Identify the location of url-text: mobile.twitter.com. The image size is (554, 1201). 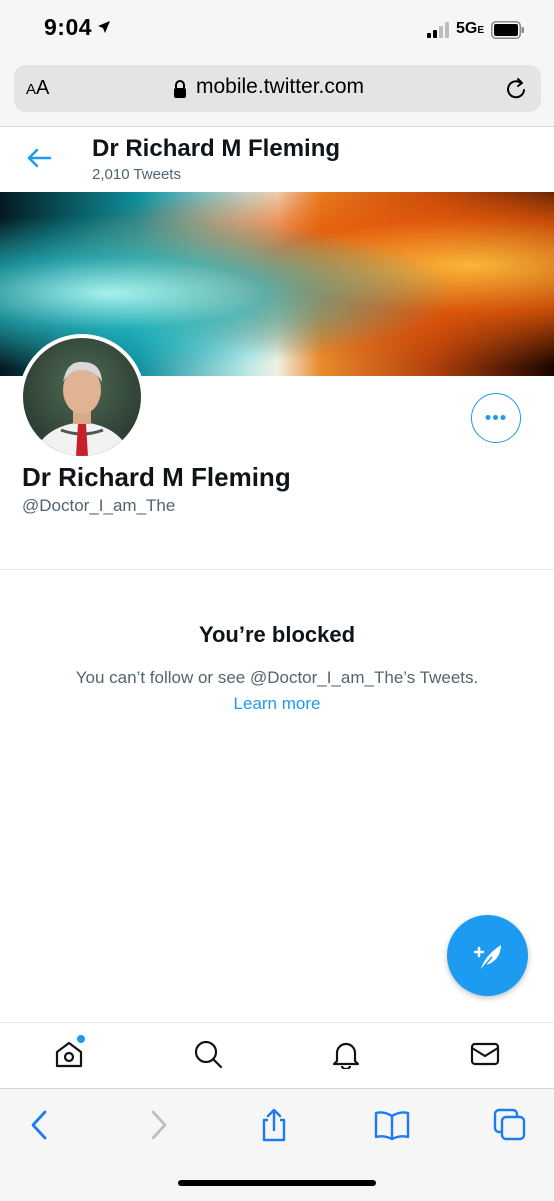
(280, 87).